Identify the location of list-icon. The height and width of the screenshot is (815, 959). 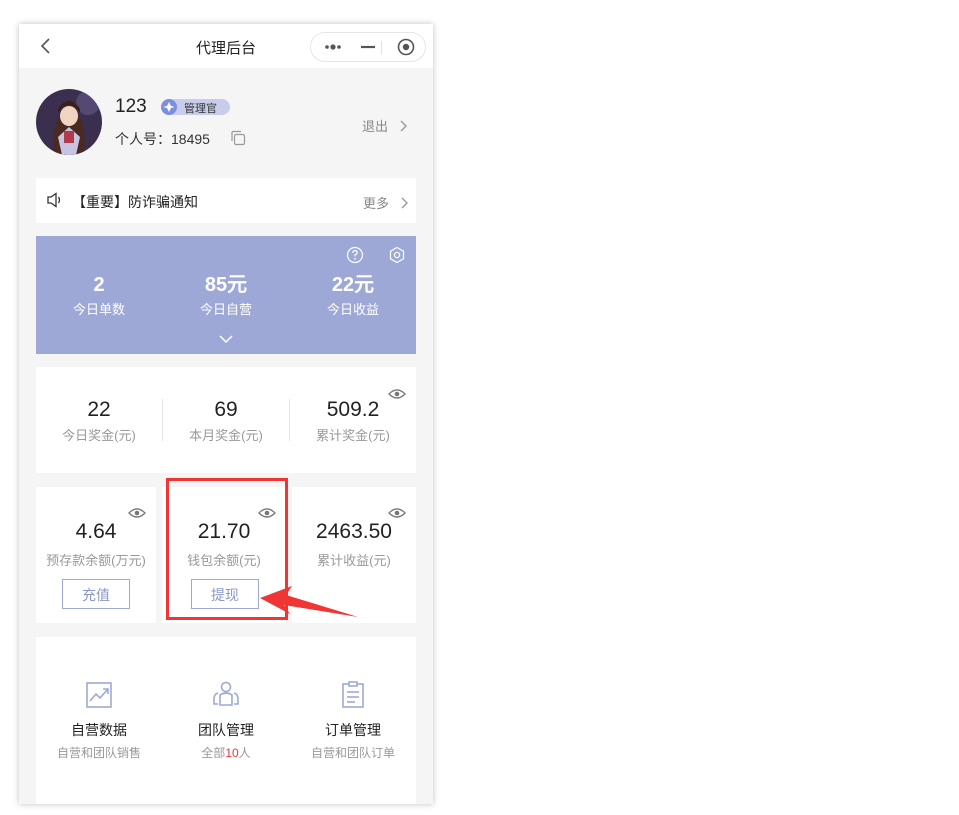
(353, 802).